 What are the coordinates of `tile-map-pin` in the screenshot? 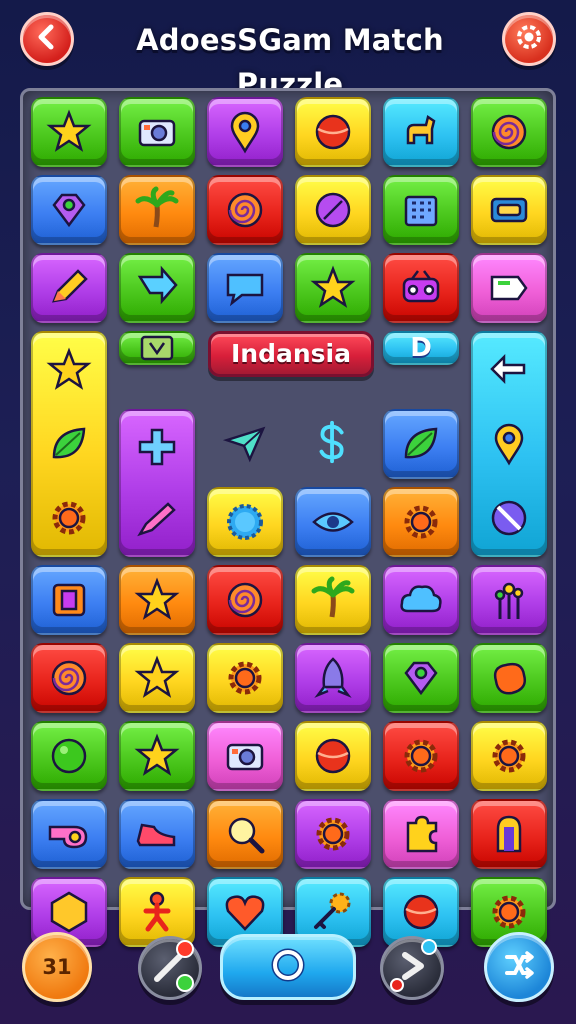 It's located at (245, 132).